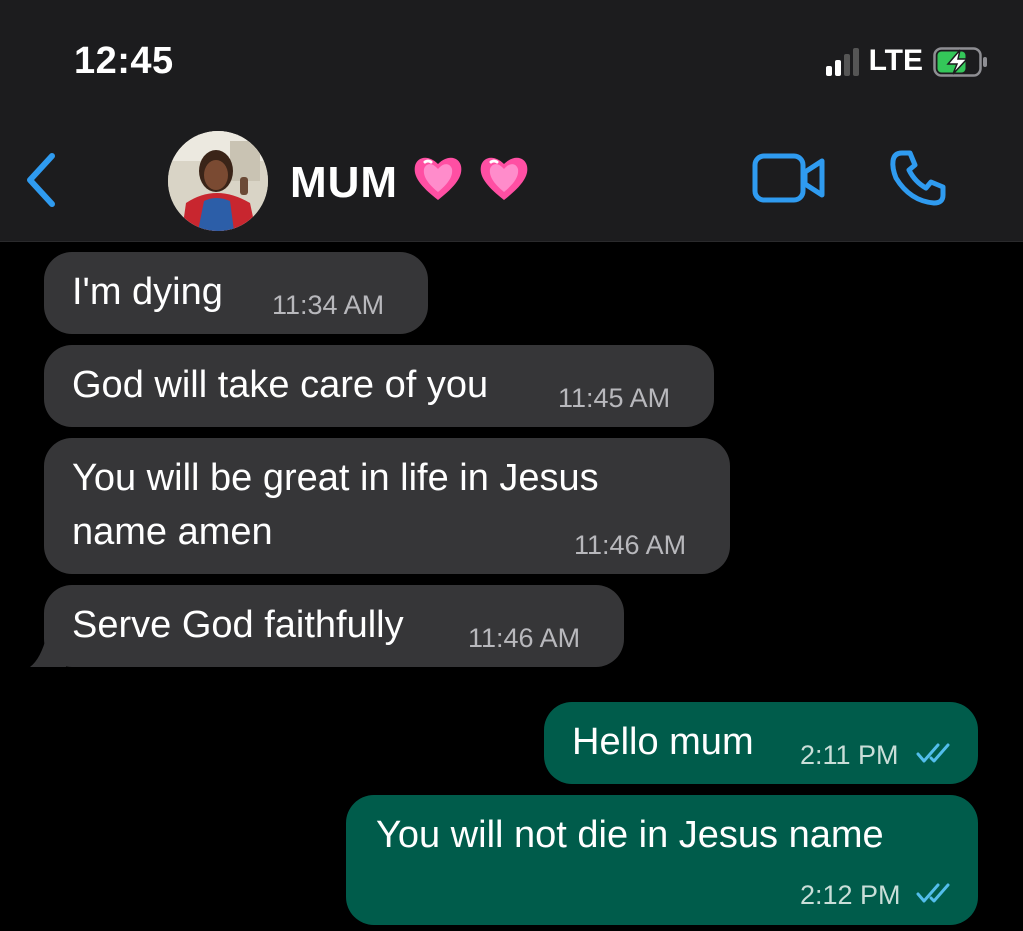 The height and width of the screenshot is (931, 1023). I want to click on message-text-line-1: You will be great in life in Jesus, so click(335, 478).